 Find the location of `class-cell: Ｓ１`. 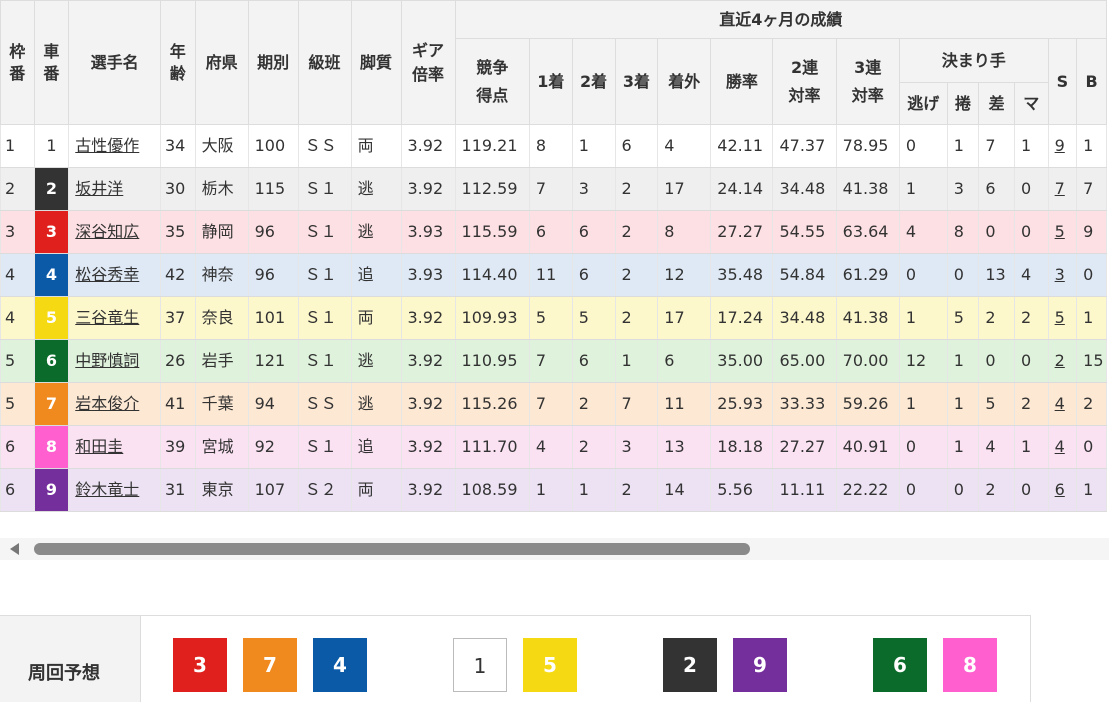

class-cell: Ｓ１ is located at coordinates (324, 318).